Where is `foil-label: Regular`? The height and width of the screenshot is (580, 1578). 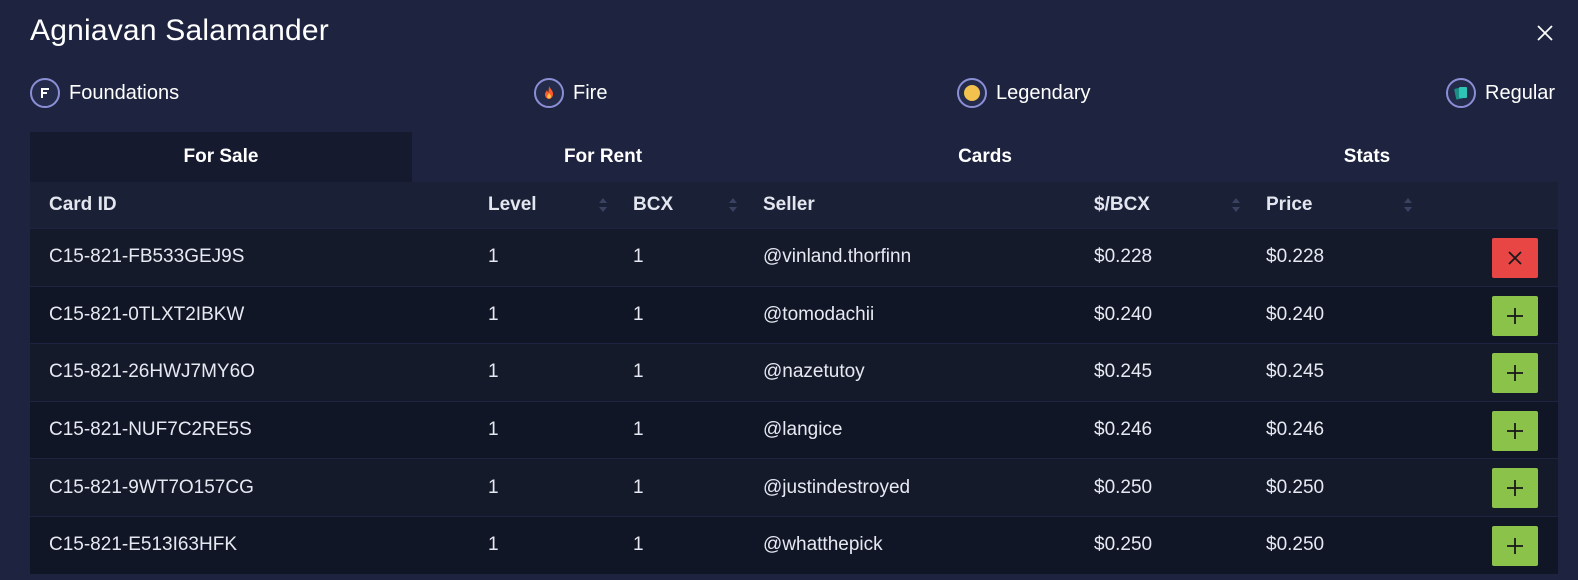 foil-label: Regular is located at coordinates (1520, 92).